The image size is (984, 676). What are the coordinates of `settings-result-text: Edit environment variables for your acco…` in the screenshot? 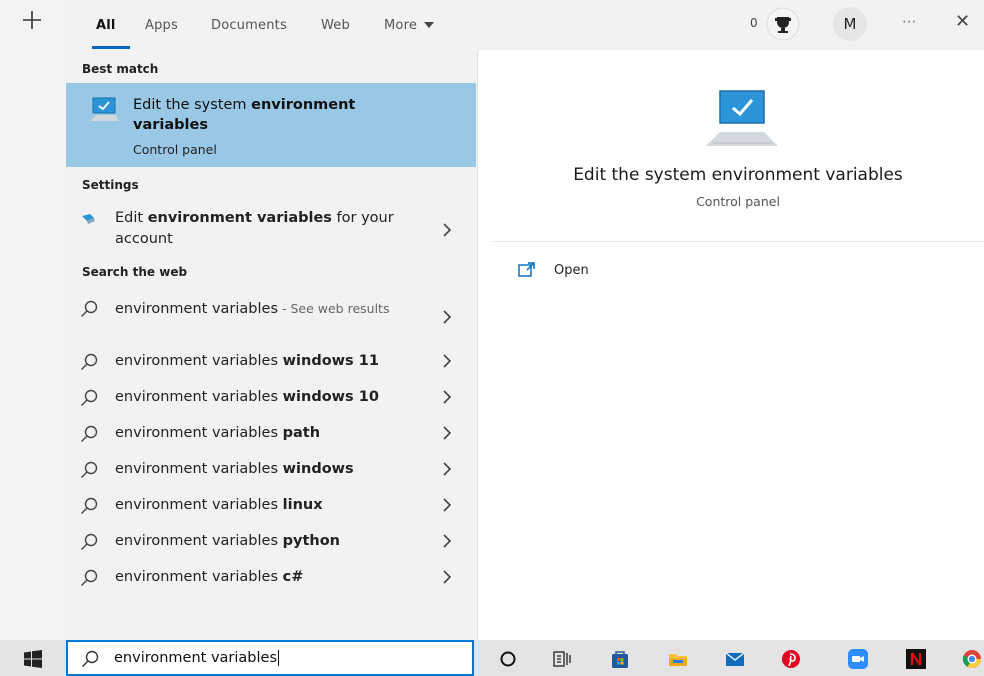 It's located at (265, 229).